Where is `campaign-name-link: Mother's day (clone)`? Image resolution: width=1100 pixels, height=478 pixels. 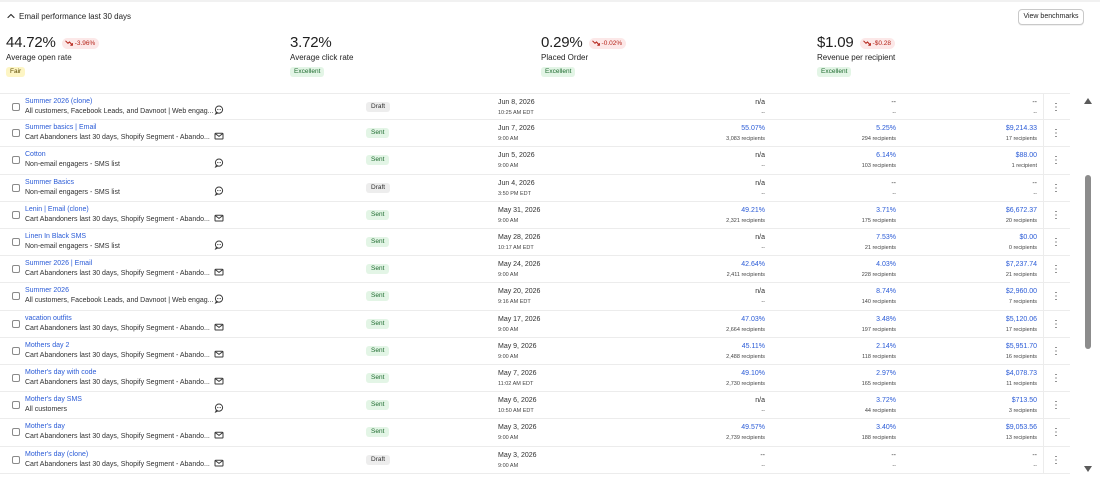 campaign-name-link: Mother's day (clone) is located at coordinates (56, 454).